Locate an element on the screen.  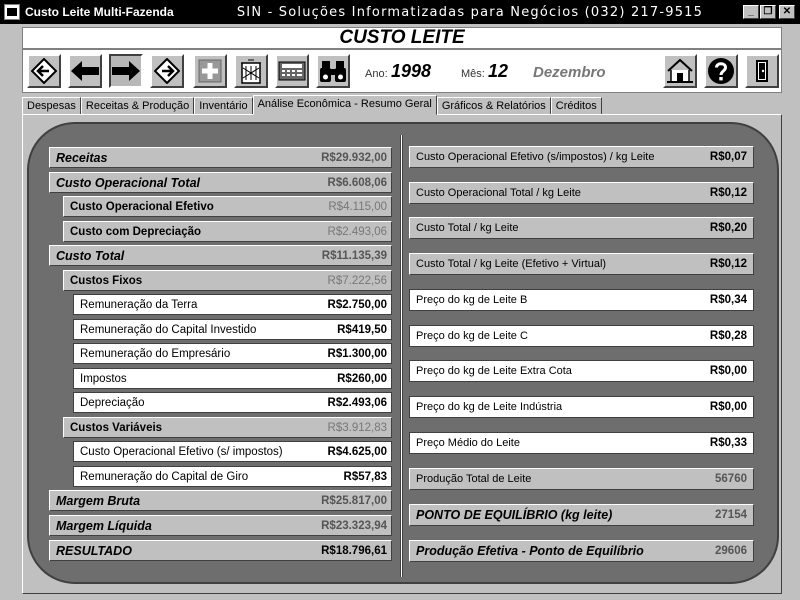
row-preco-leite-industria: Preço do kg de Leite Indústria R$0,00 is located at coordinates (581, 407).